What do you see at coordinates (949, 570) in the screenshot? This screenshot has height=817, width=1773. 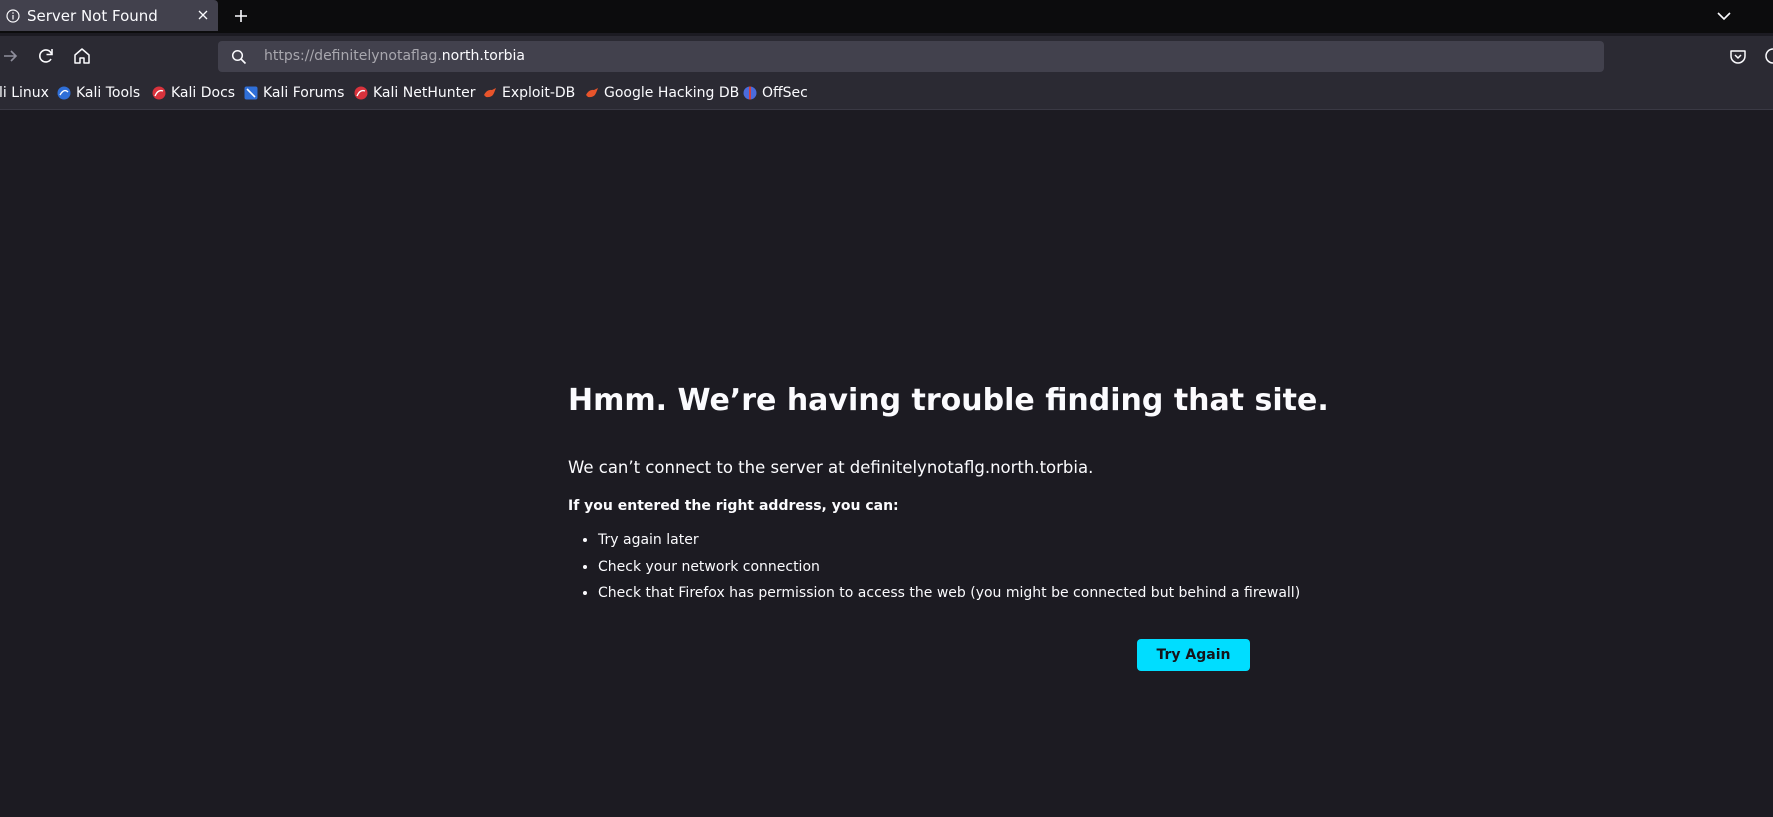 I see `list-item: Check your network connection` at bounding box center [949, 570].